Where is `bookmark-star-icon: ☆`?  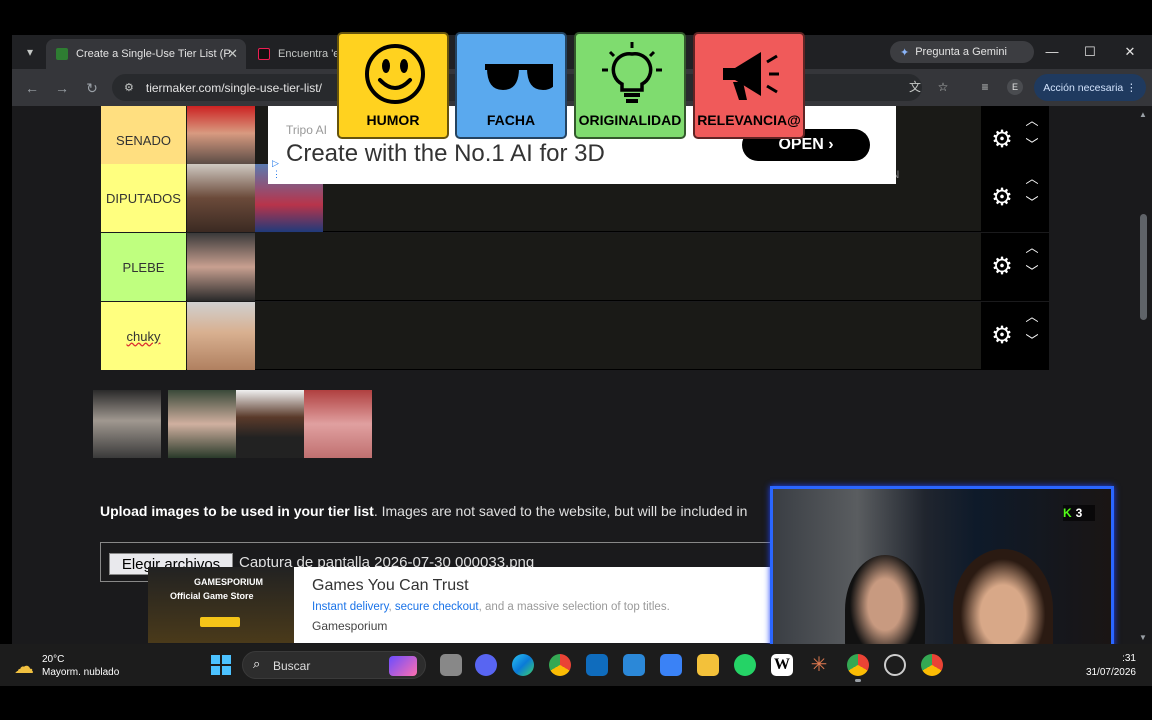
bookmark-star-icon: ☆ is located at coordinates (943, 87).